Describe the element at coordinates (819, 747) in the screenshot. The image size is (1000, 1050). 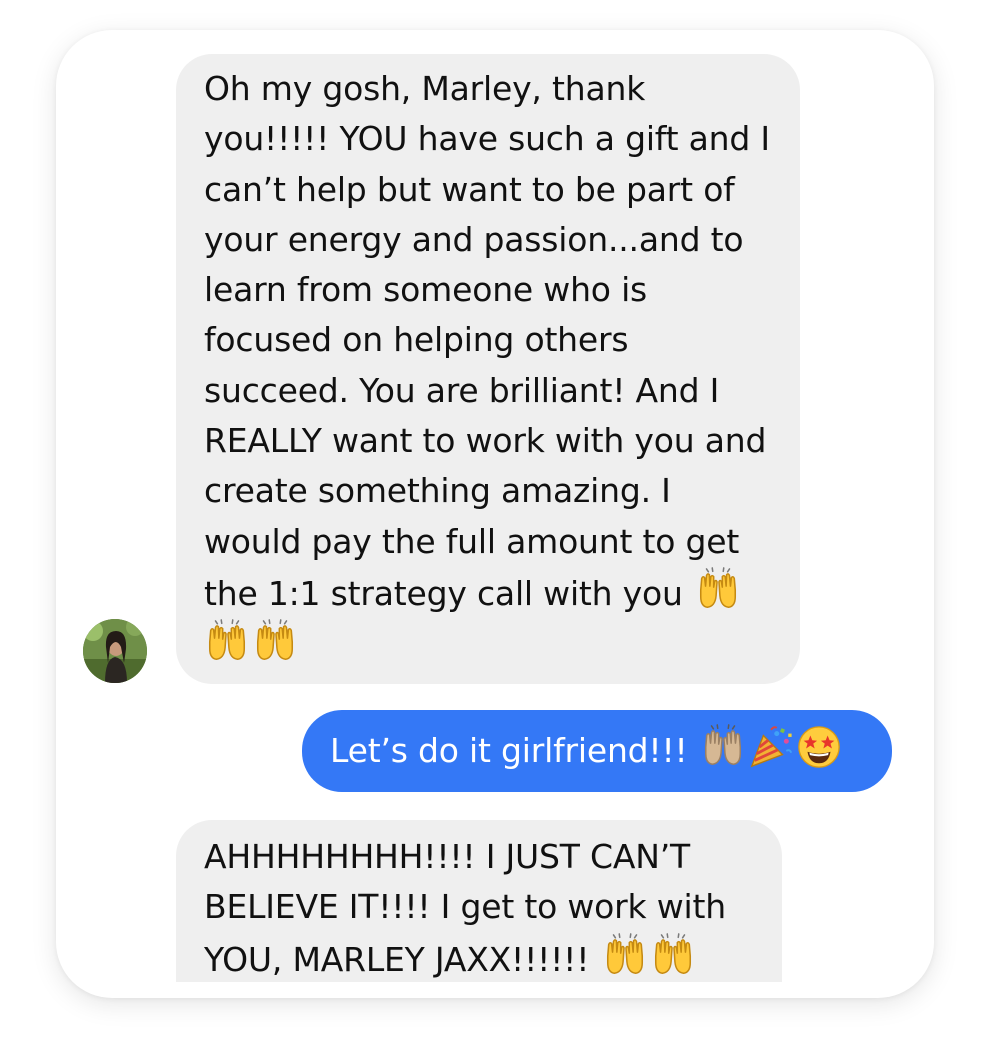
I see `star-struck-icon` at that location.